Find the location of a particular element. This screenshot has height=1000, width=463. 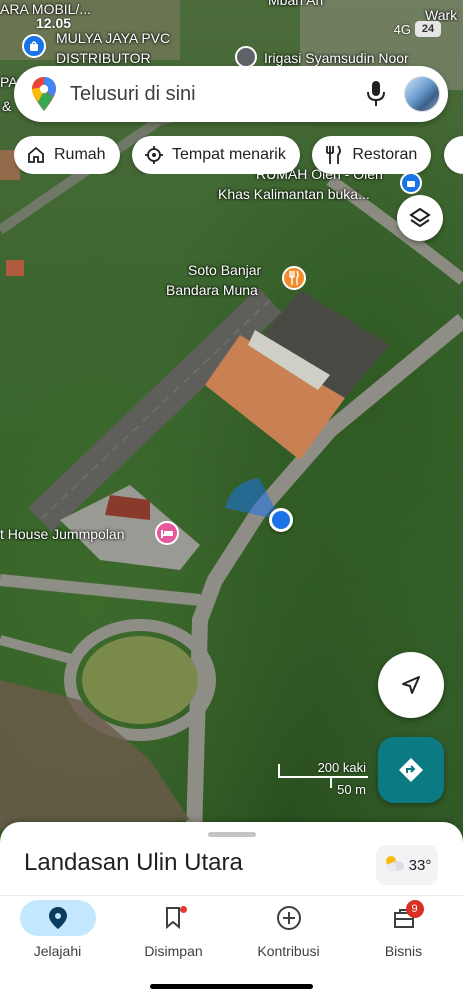

business-badge-count: 9 is located at coordinates (414, 909).